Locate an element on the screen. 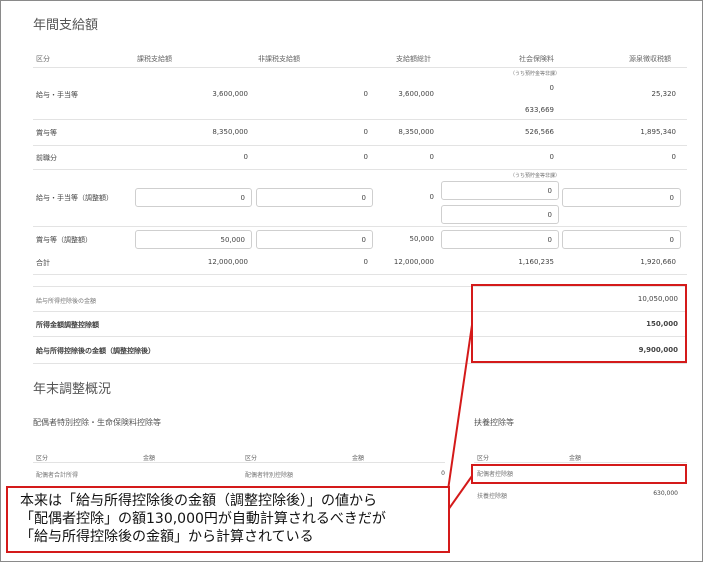  callout-line: 本来は「給与所得控除後の金額（調整控除後）」の値から is located at coordinates (198, 501).